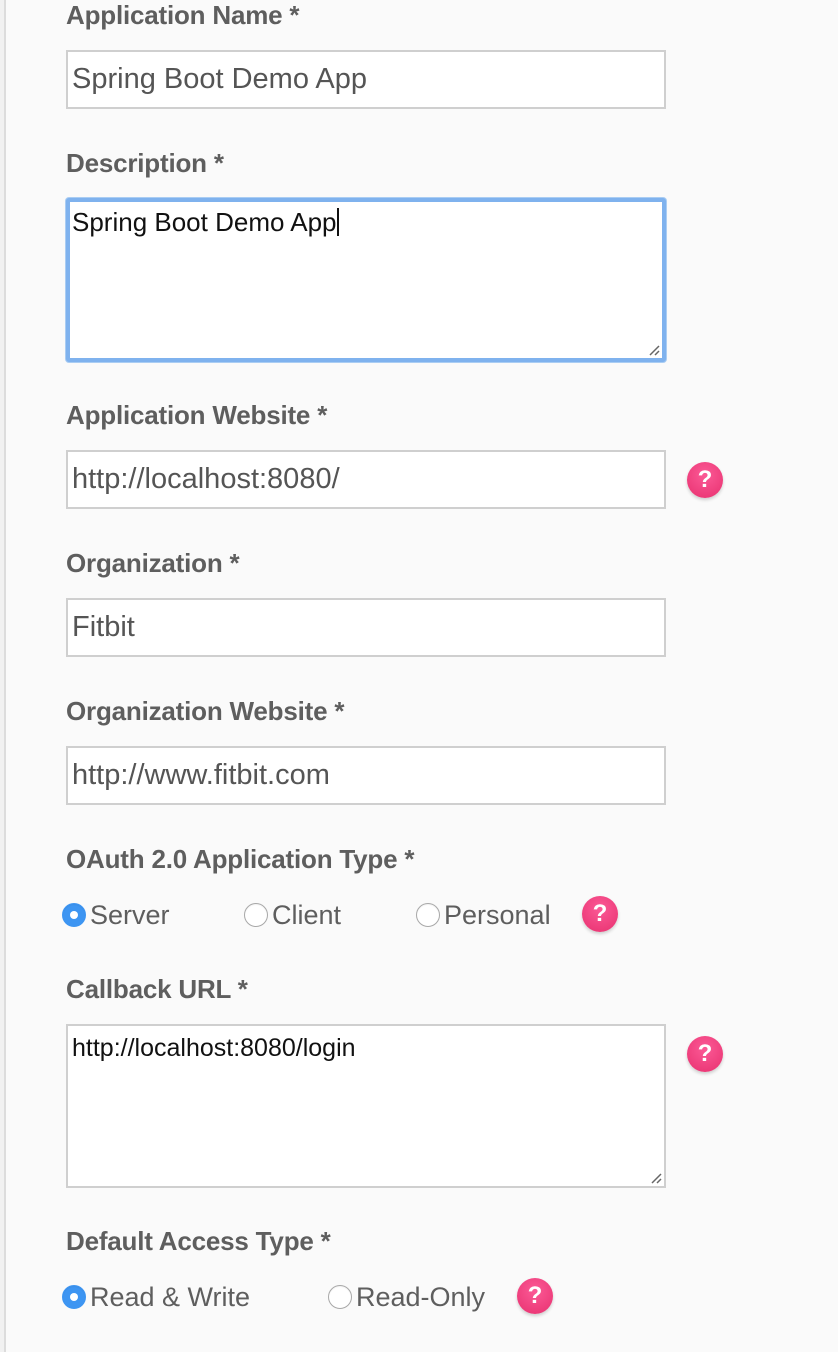 This screenshot has width=838, height=1352. I want to click on radio-personal, so click(428, 915).